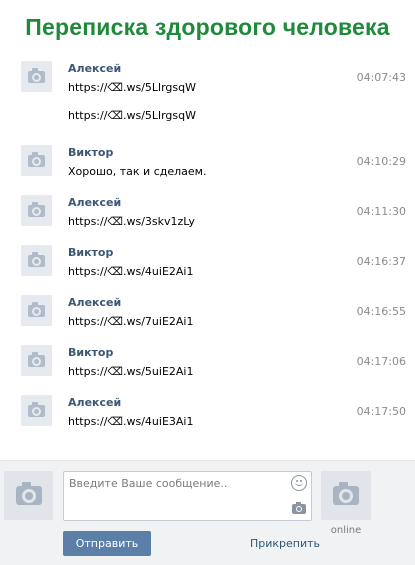 Image resolution: width=415 pixels, height=565 pixels. Describe the element at coordinates (137, 171) in the screenshot. I see `message-text: Хорошо, так и сделаем.` at that location.